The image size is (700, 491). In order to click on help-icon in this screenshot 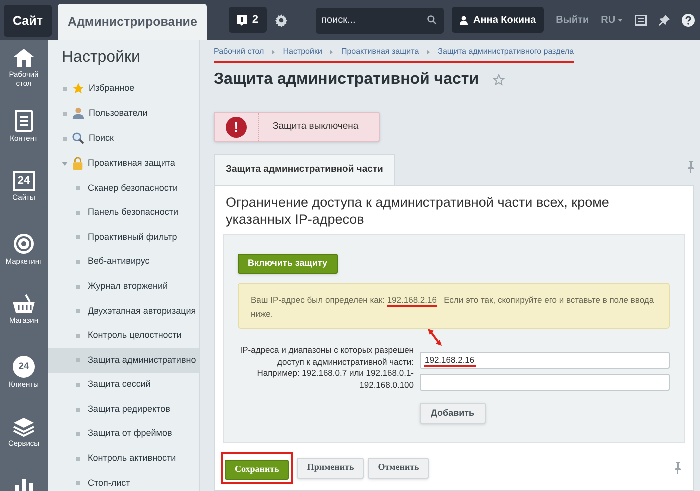, I will do `click(688, 20)`.